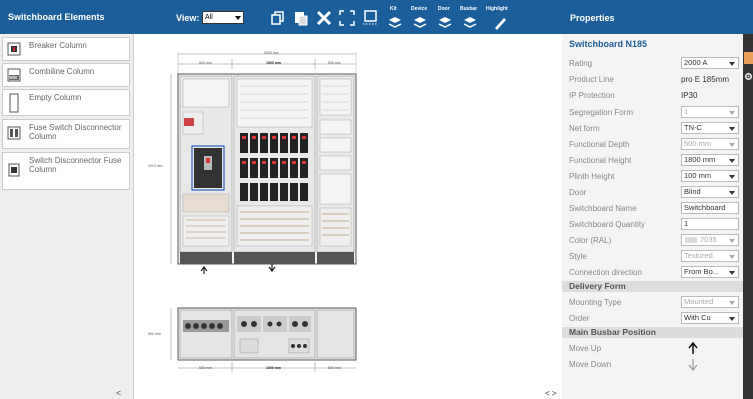 This screenshot has width=753, height=399. Describe the element at coordinates (590, 240) in the screenshot. I see `prop-label: Color (RAL)` at that location.